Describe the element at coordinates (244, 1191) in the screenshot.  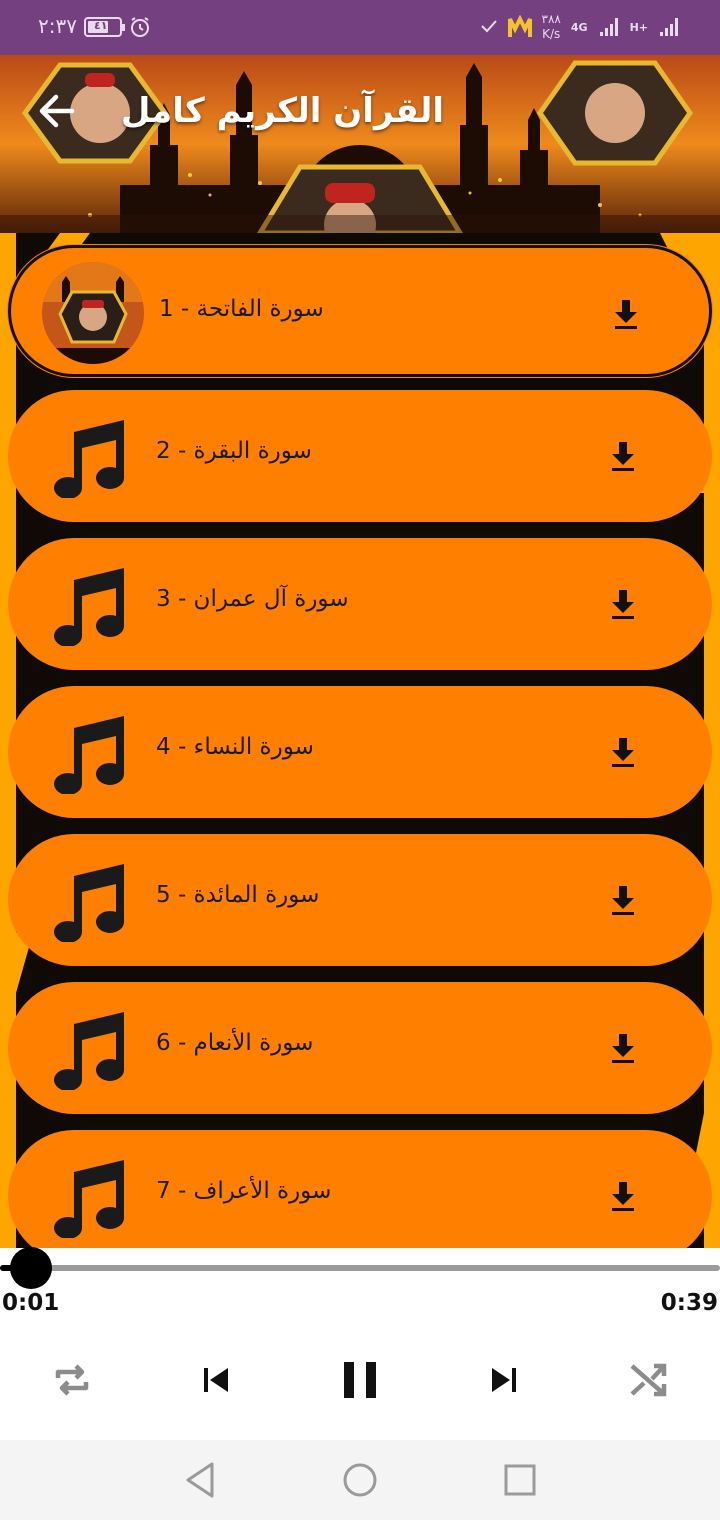
I see `track-title: سورة الأعراف - 7` at that location.